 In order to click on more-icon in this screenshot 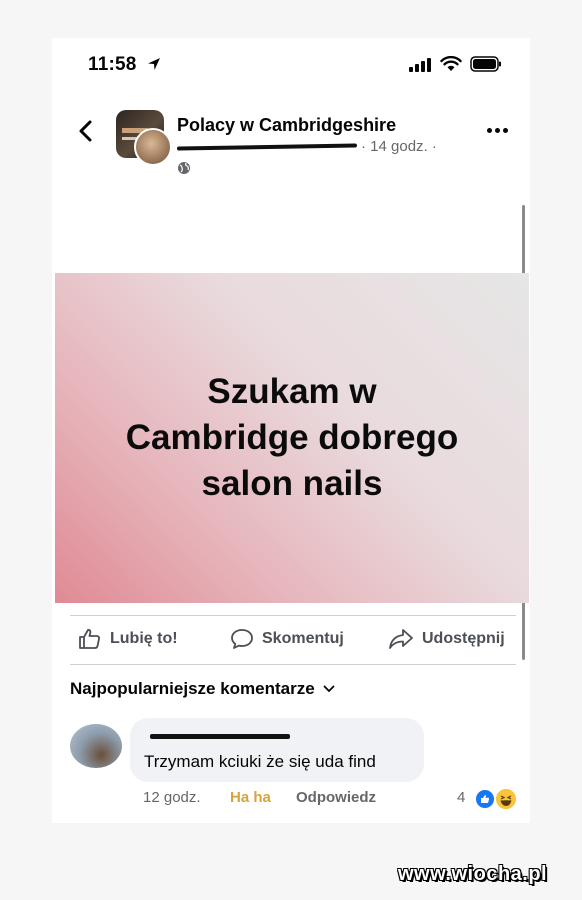, I will do `click(497, 130)`.